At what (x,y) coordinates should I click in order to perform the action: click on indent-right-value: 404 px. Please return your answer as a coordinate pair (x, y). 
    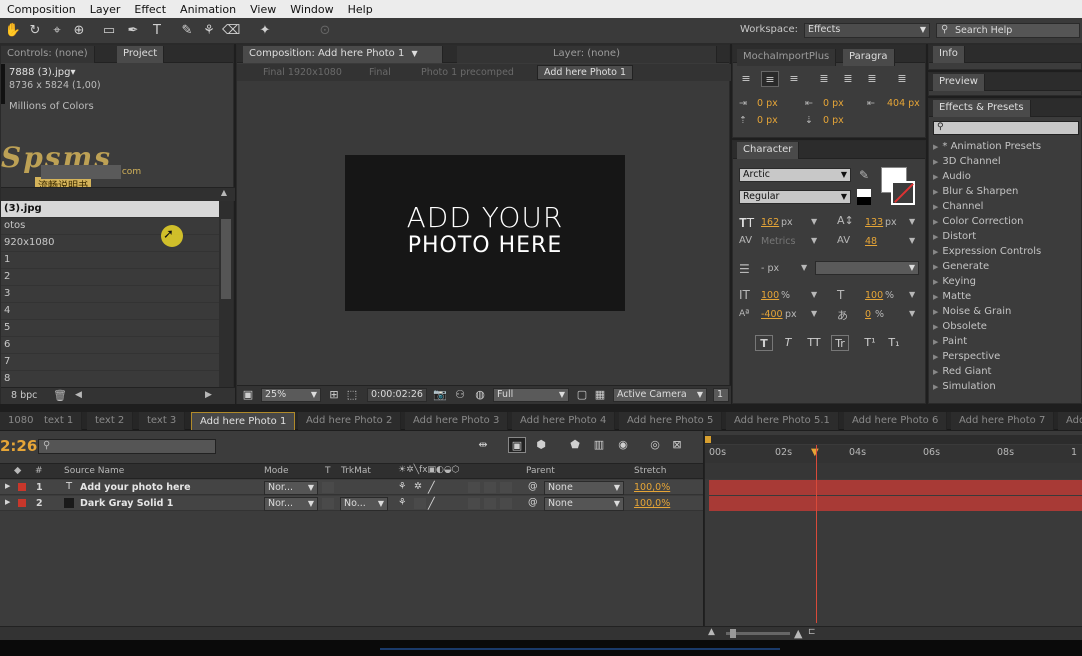
    Looking at the image, I should click on (903, 103).